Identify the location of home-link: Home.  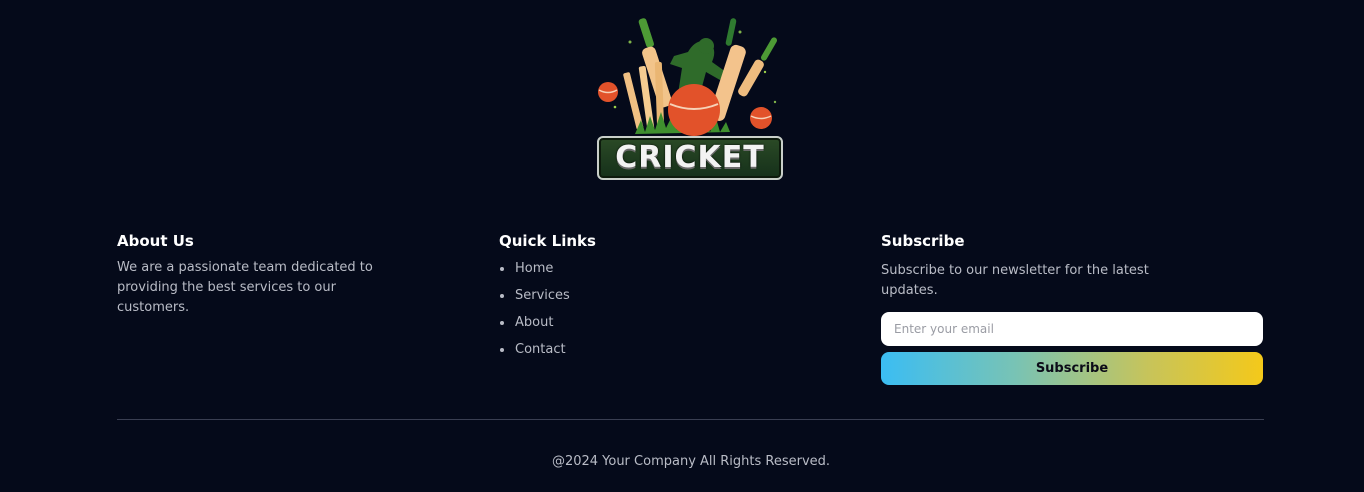
(534, 268).